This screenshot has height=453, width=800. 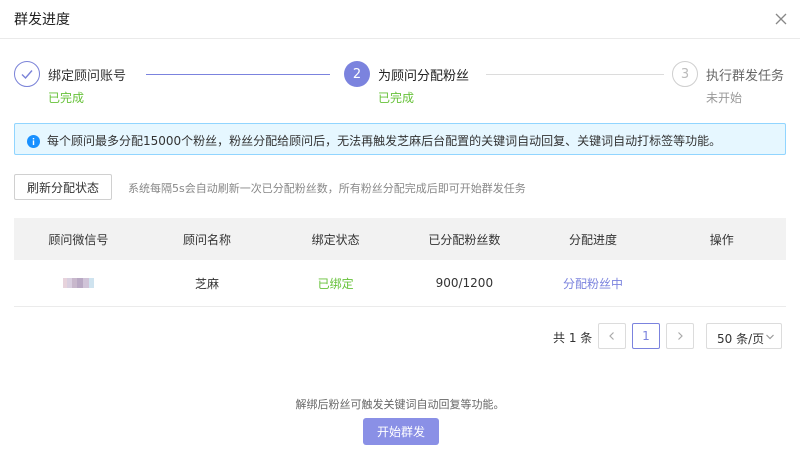 What do you see at coordinates (27, 74) in the screenshot?
I see `check-icon` at bounding box center [27, 74].